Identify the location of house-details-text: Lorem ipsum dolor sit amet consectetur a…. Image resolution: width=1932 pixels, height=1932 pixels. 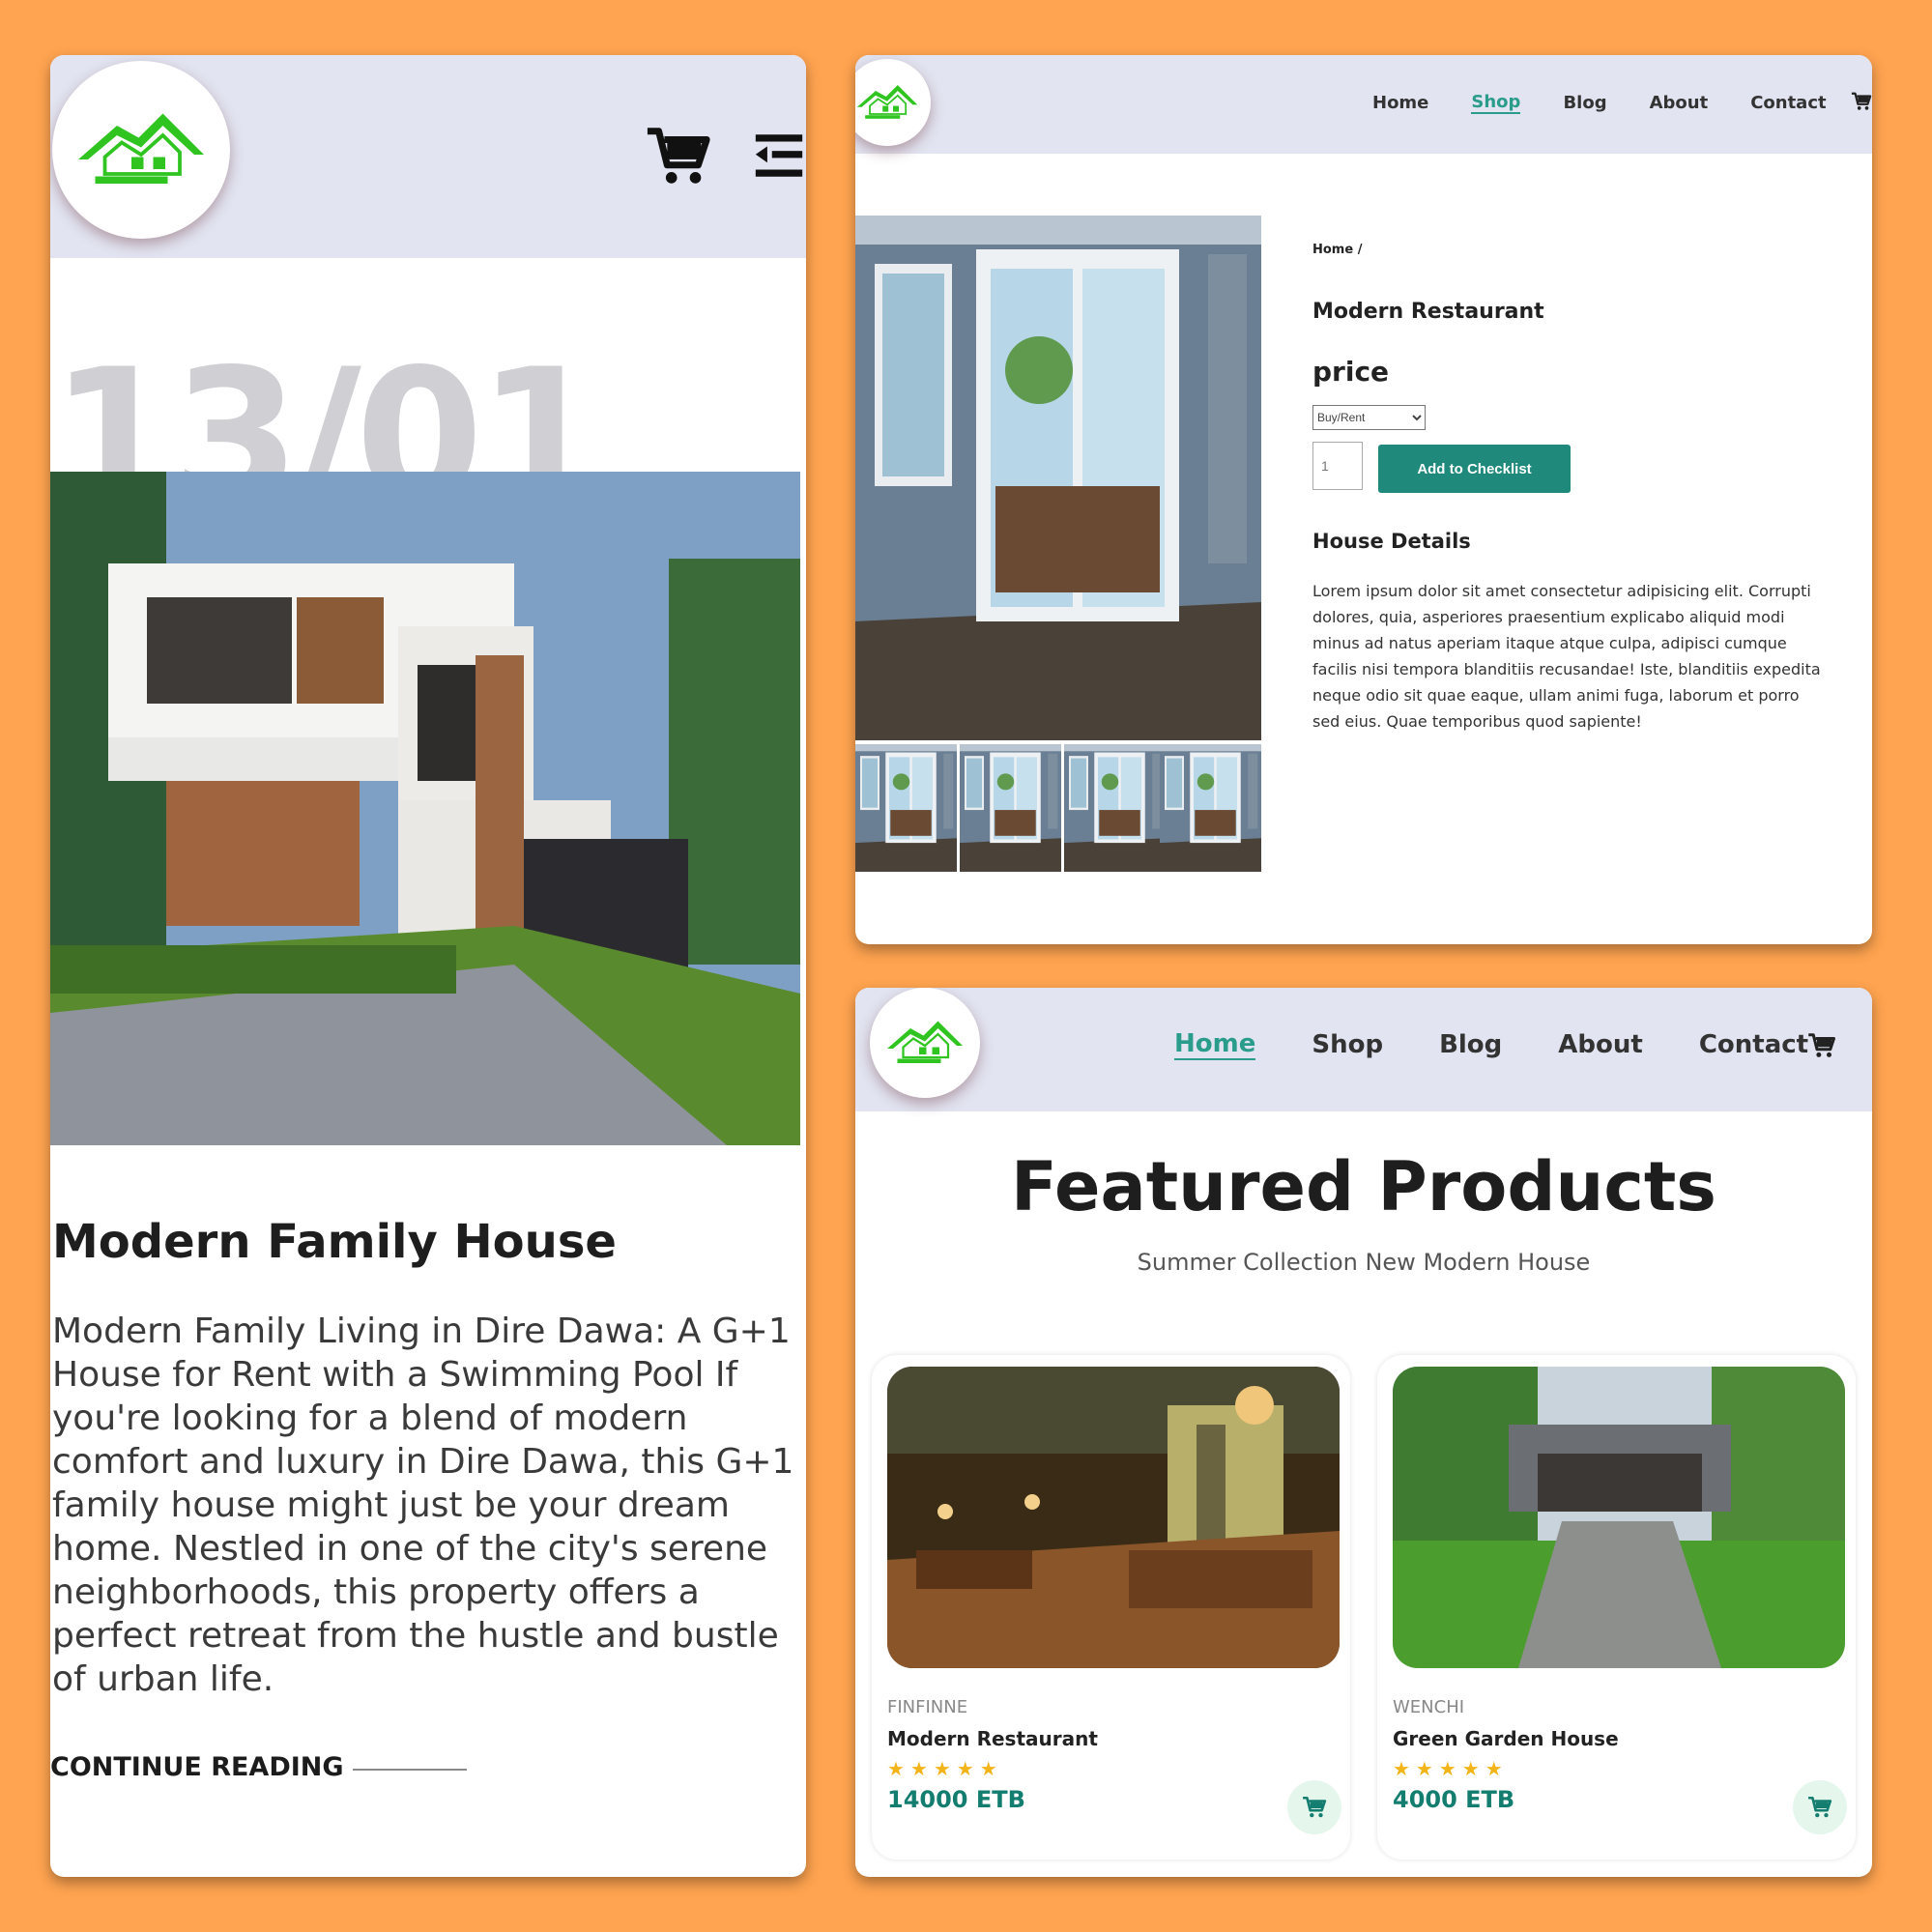
(1566, 656).